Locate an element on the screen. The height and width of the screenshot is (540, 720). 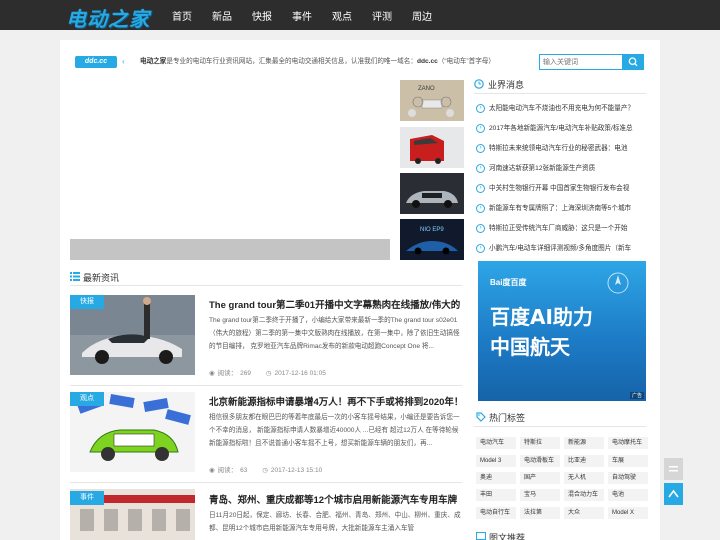
industry-item-label: 中关村生物银行开幕 中国首家生物银行发布会视 is located at coordinates (559, 188).